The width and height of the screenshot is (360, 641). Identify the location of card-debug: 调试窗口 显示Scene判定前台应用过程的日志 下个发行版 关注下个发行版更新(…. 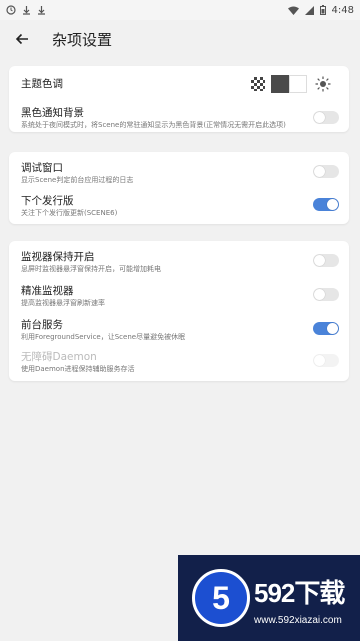
(179, 188).